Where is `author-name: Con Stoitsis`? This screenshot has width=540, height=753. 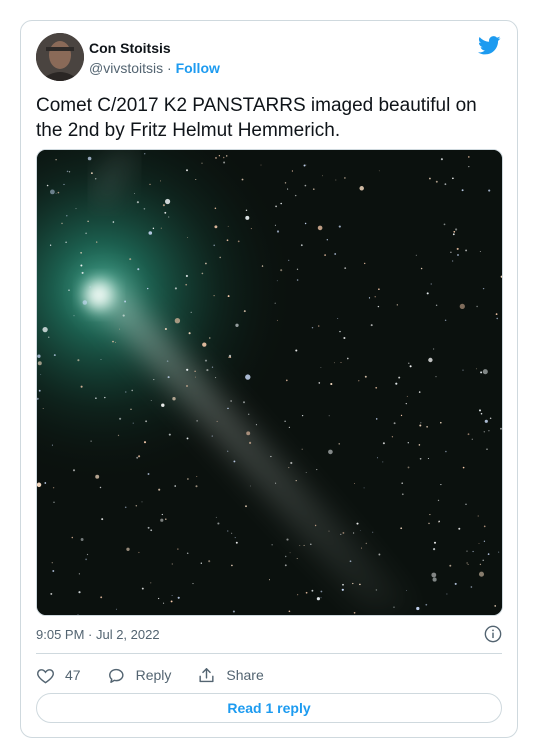 author-name: Con Stoitsis is located at coordinates (130, 48).